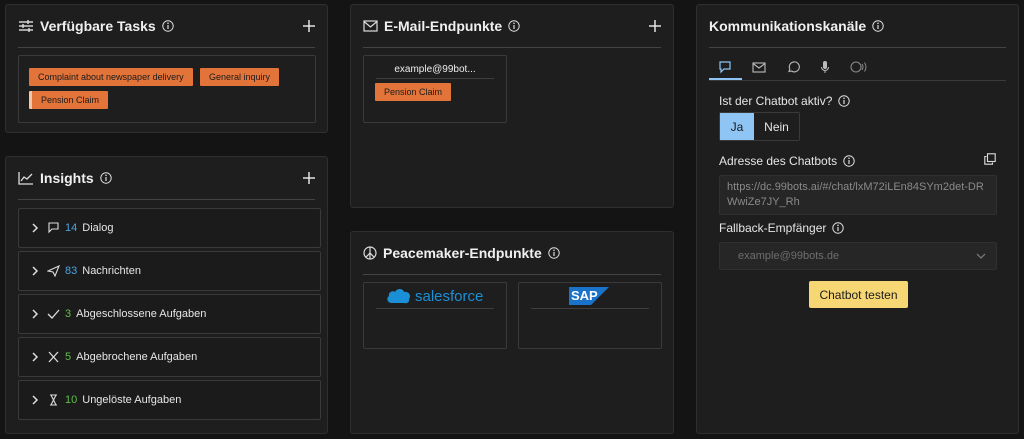  Describe the element at coordinates (141, 314) in the screenshot. I see `insight-label: Abgeschlossene Aufgaben` at that location.